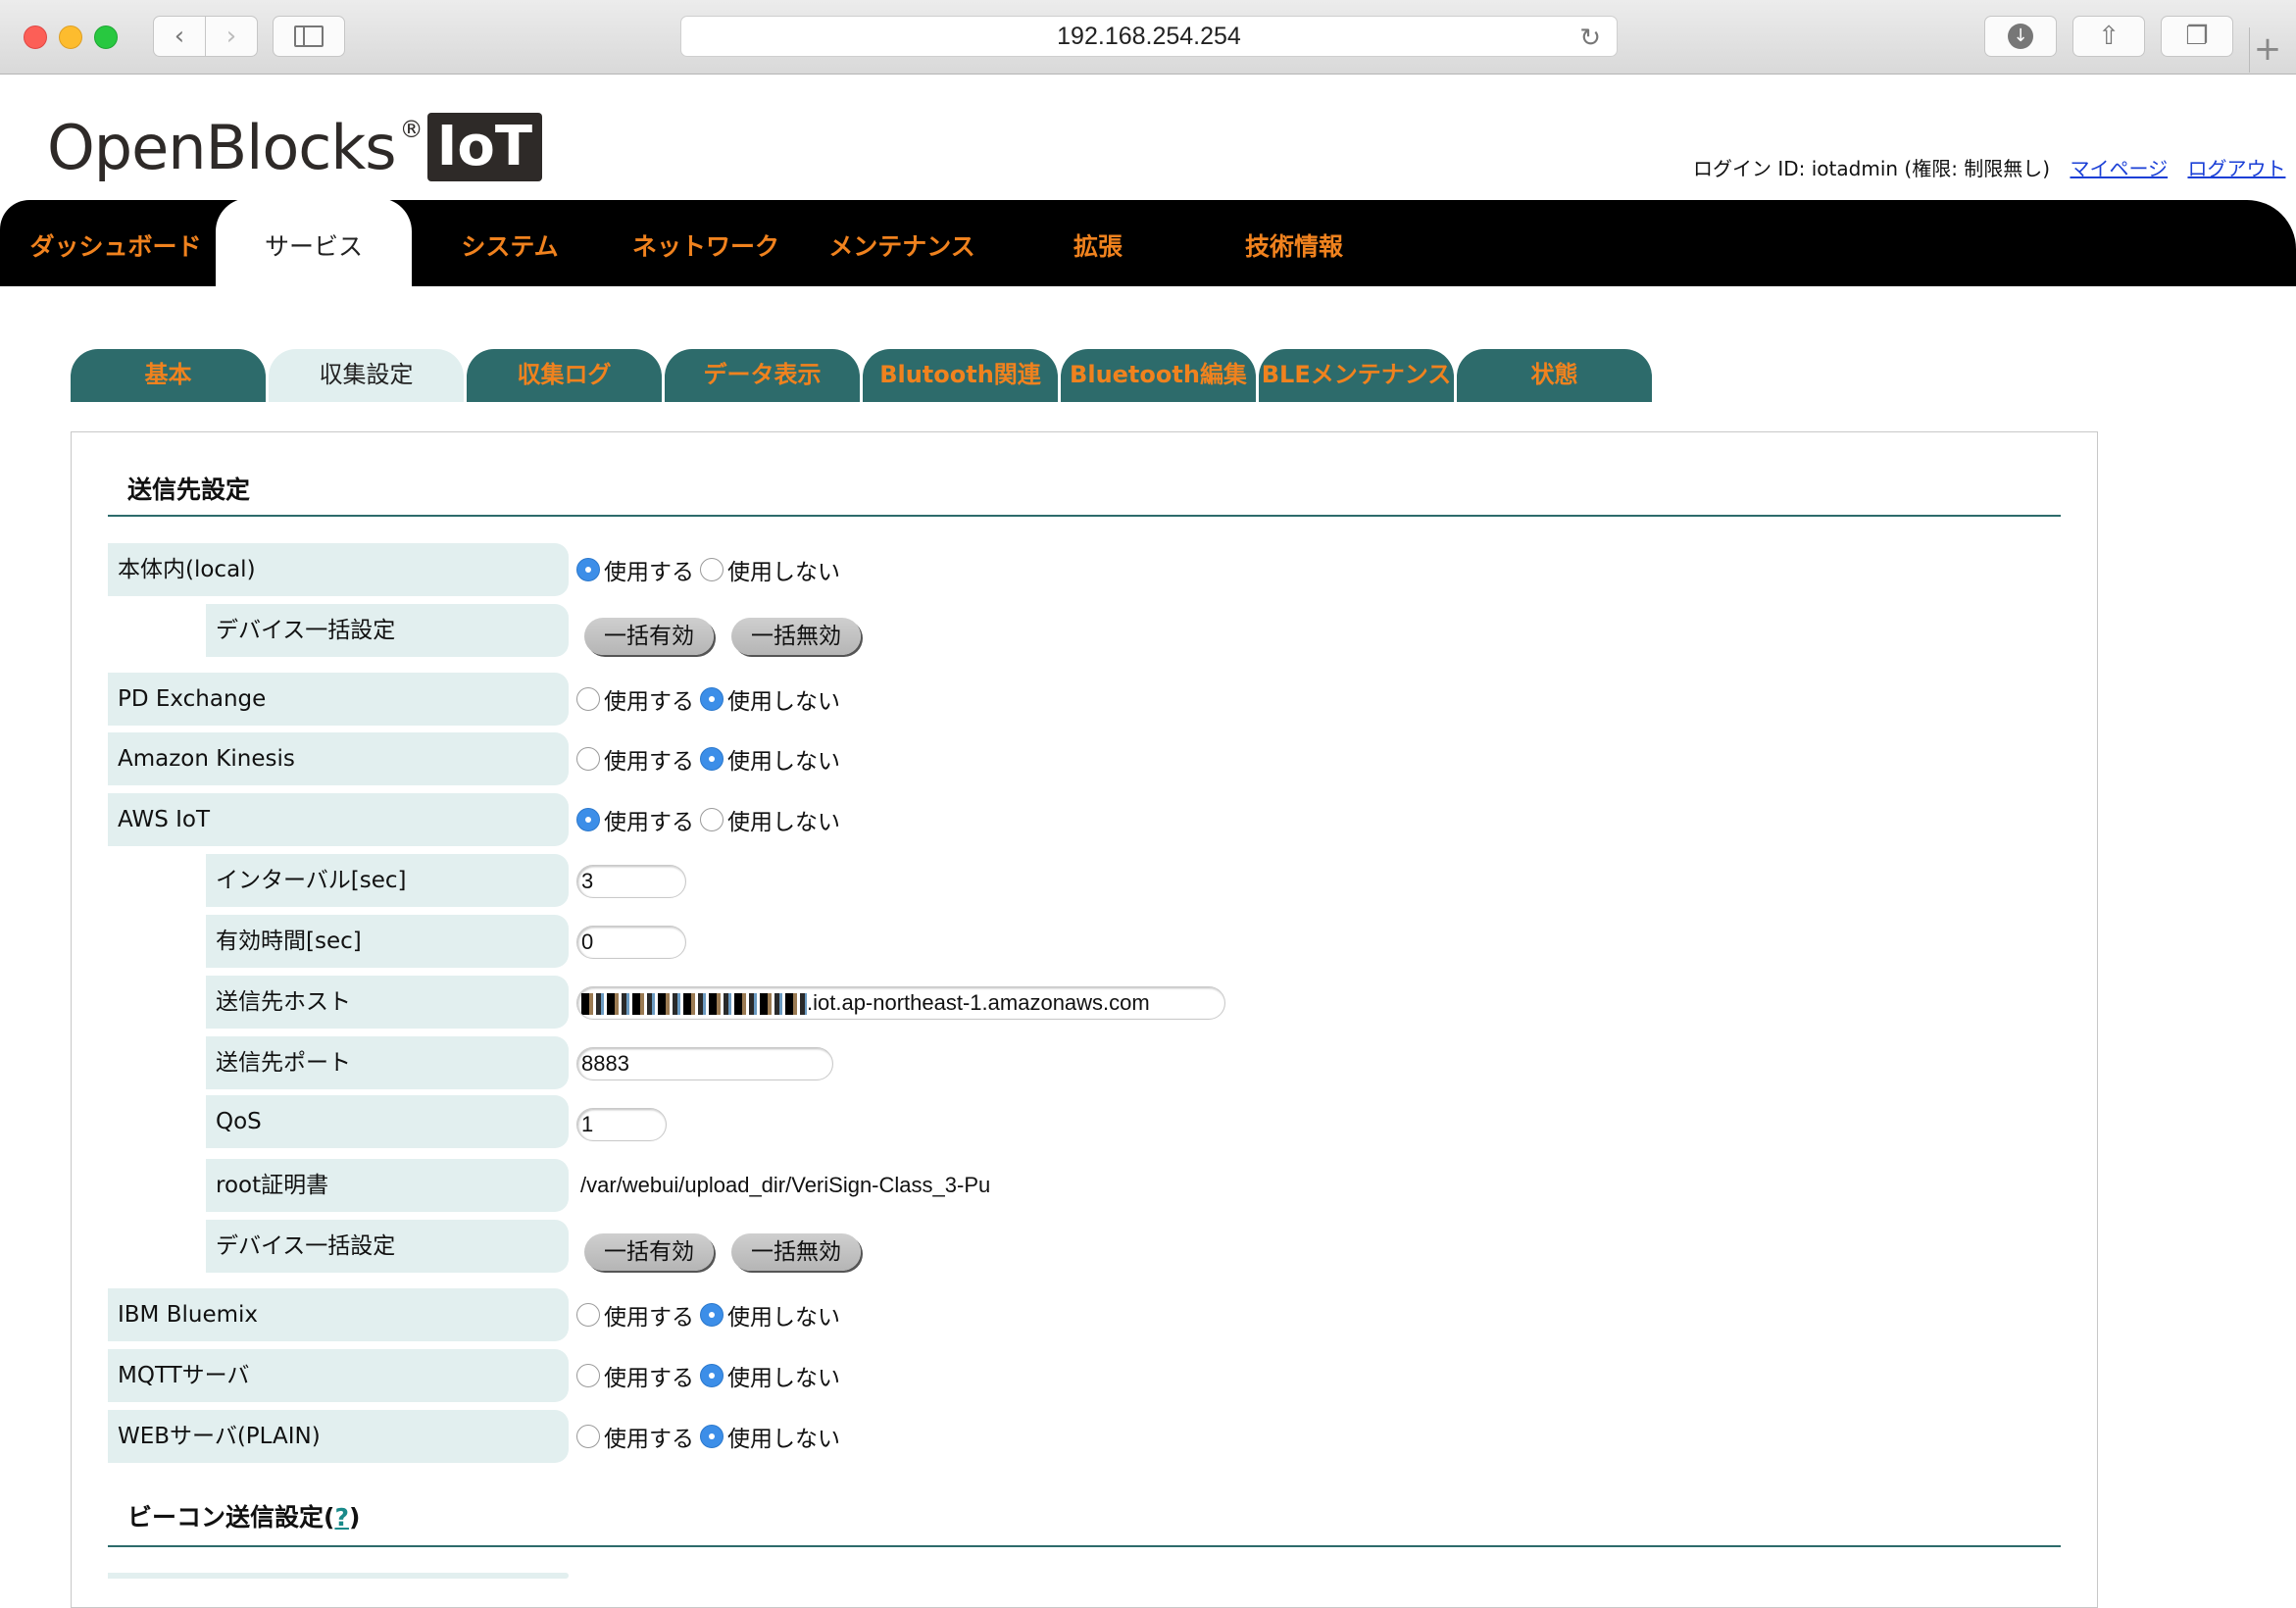  Describe the element at coordinates (314, 243) in the screenshot. I see `nav-service: サービス` at that location.